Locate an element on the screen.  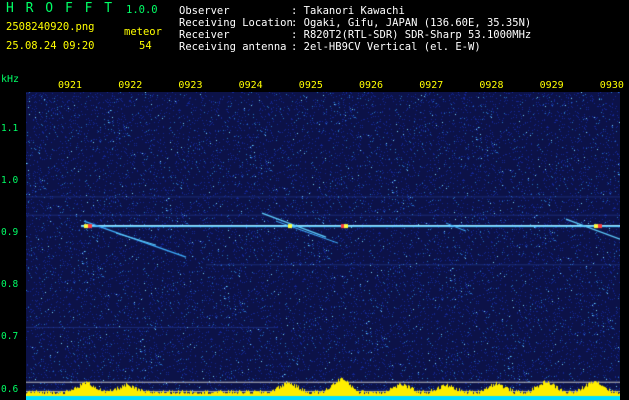
app-version: 1.0.0 is located at coordinates (142, 10).